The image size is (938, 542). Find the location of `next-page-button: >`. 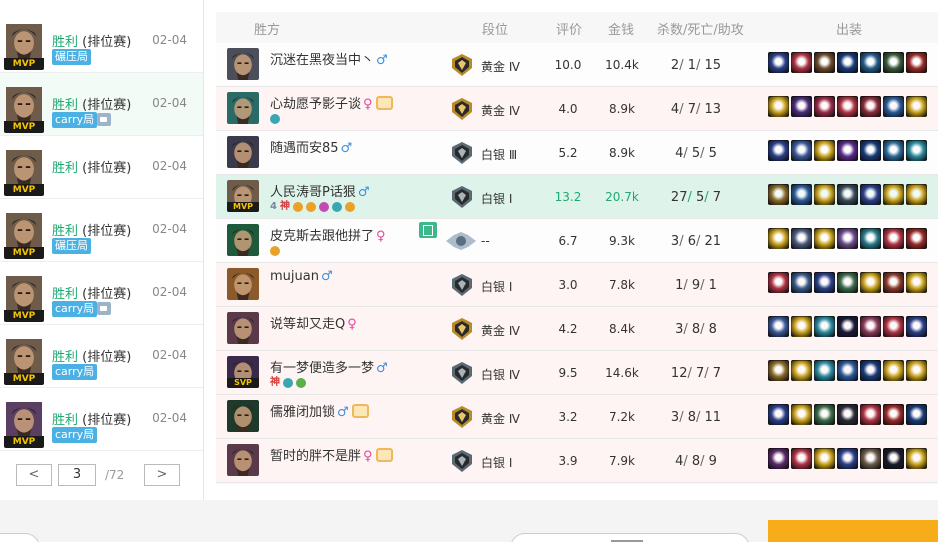

next-page-button: > is located at coordinates (162, 475).